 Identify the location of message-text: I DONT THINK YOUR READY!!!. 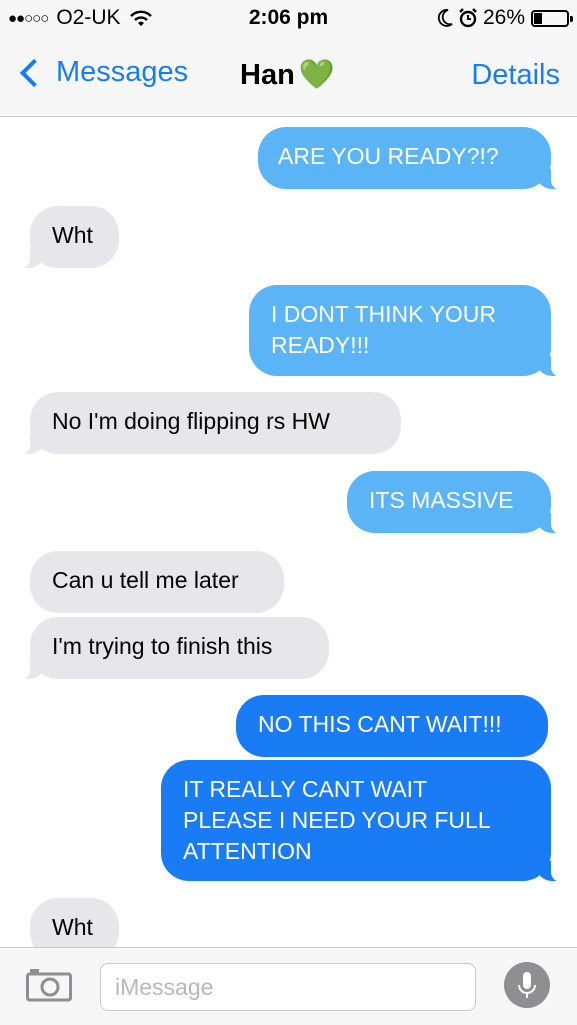
(383, 329).